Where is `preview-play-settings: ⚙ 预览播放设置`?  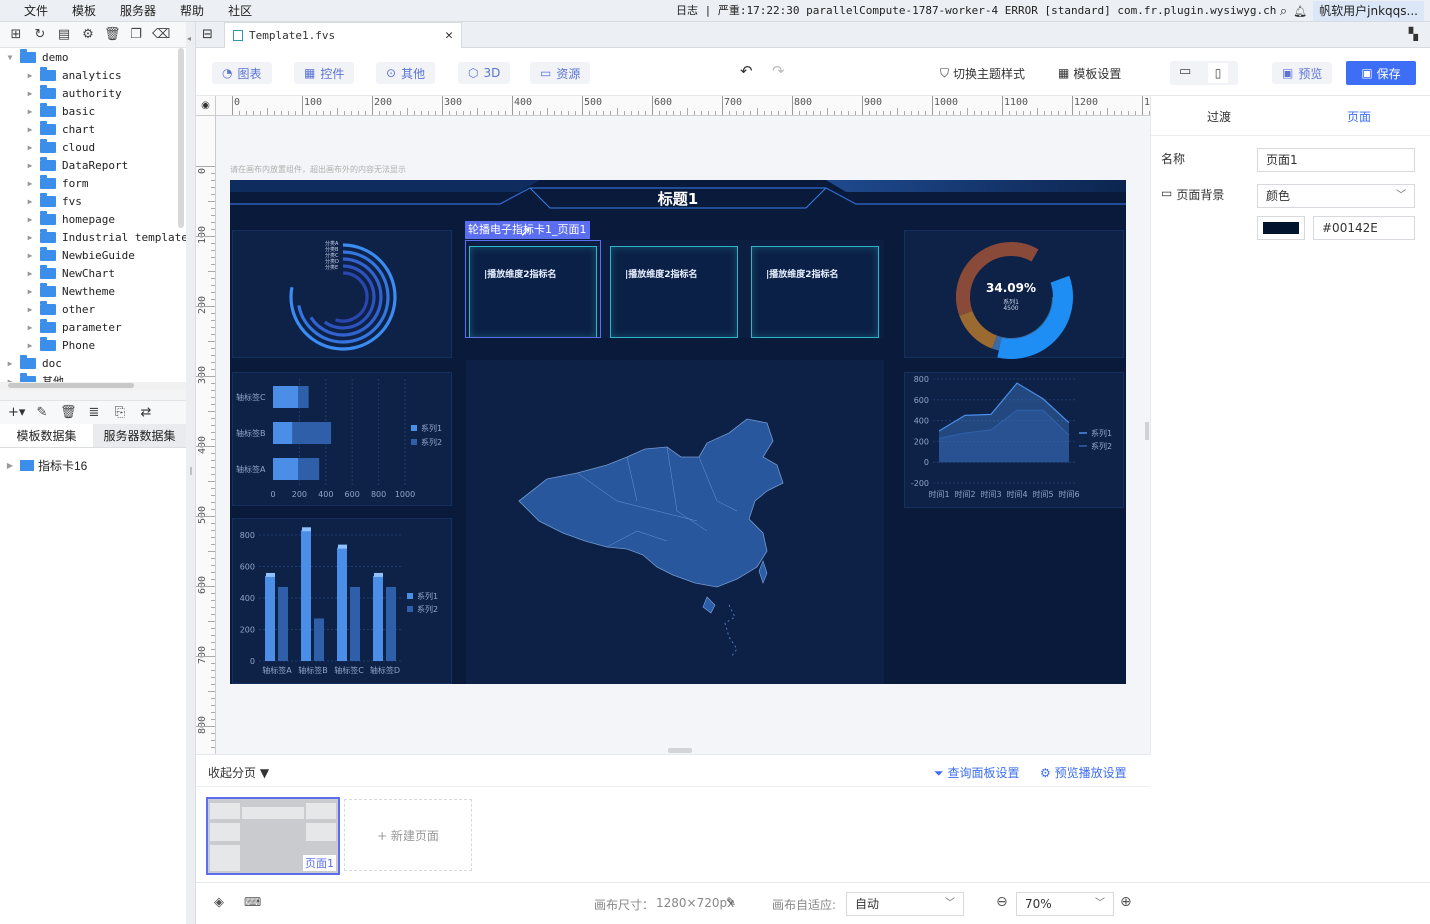
preview-play-settings: ⚙ 预览播放设置 is located at coordinates (1083, 772).